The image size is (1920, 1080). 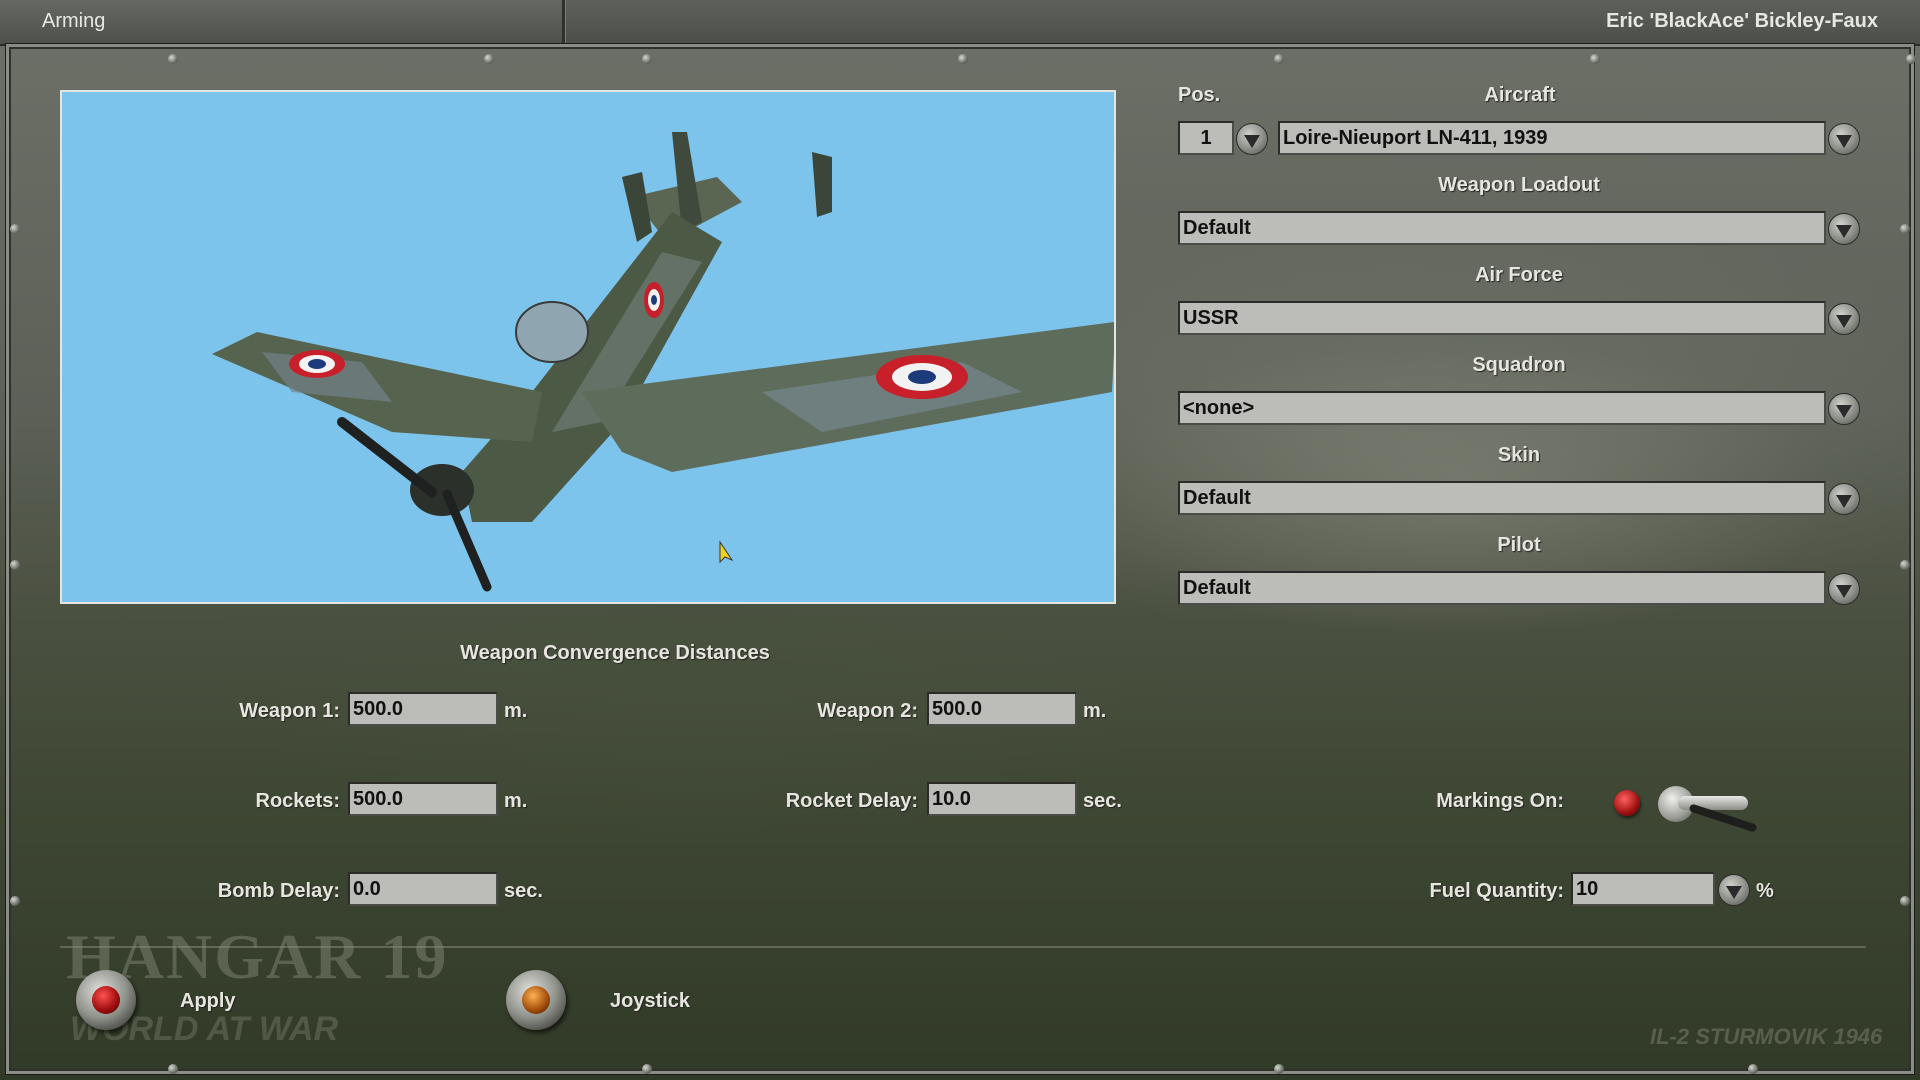 I want to click on aircraft-label: Aircraft, so click(x=1520, y=95).